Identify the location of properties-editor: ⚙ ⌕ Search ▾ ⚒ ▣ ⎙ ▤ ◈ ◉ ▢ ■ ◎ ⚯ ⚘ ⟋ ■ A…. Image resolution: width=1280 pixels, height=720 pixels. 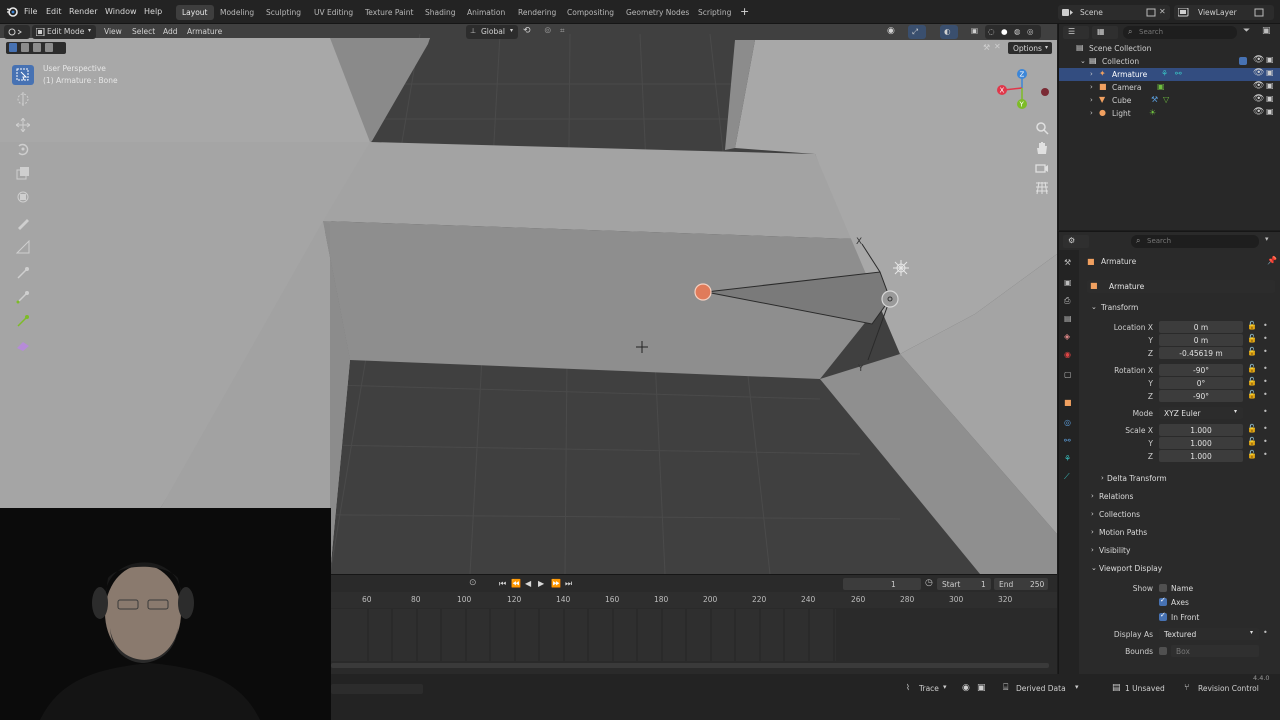
(1169, 453).